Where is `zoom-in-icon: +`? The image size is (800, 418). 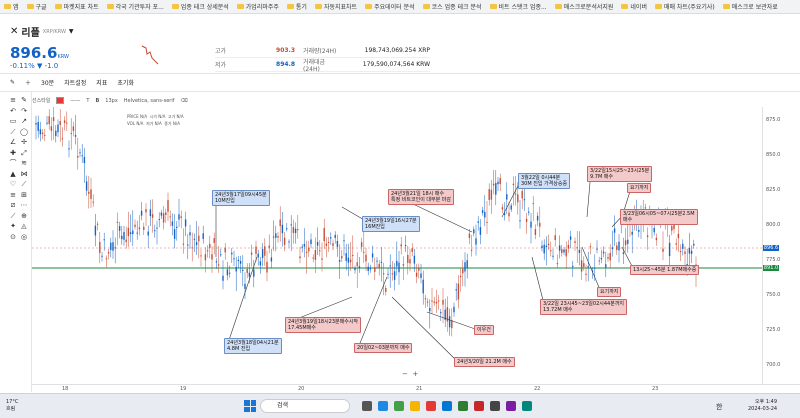 zoom-in-icon: + is located at coordinates (415, 374).